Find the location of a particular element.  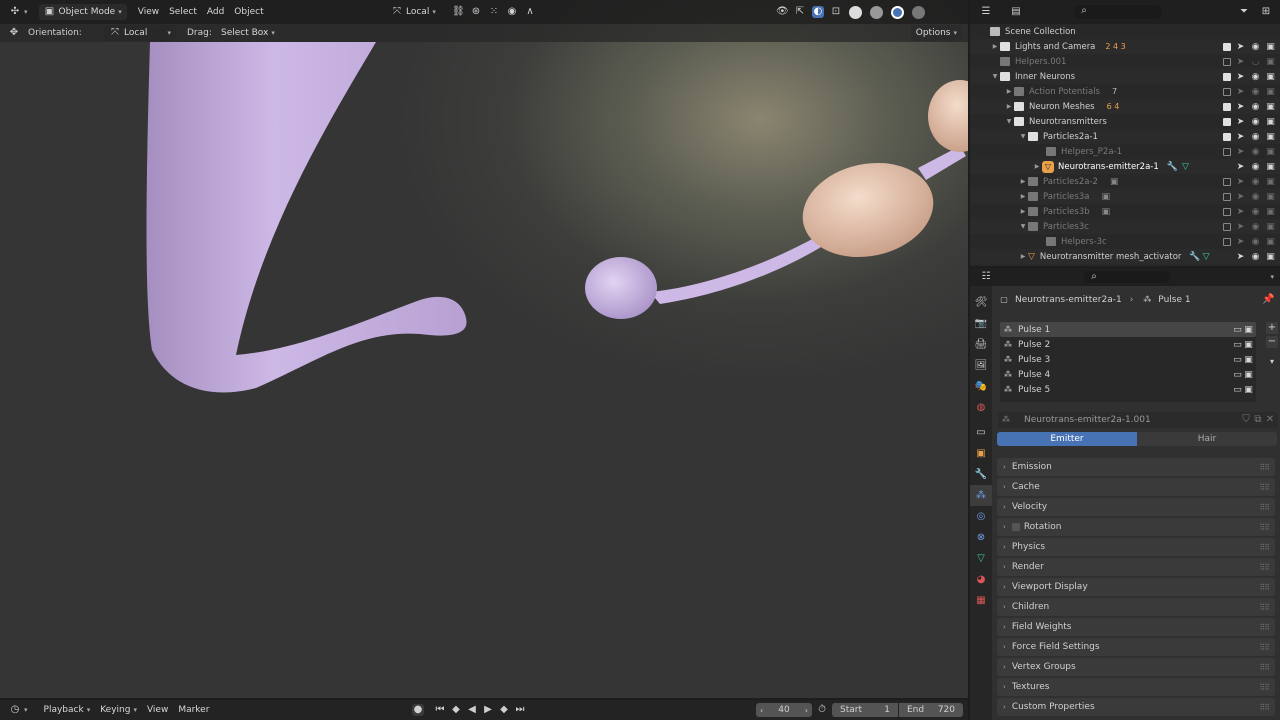

increment-icon: › is located at coordinates (806, 710).